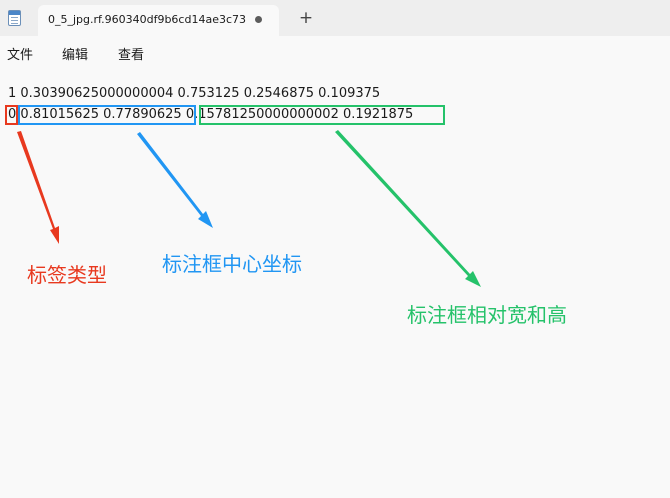  I want to click on tab-file: 0_5_jpg.rf.960340df9b6cd14ae3c73, so click(158, 20).